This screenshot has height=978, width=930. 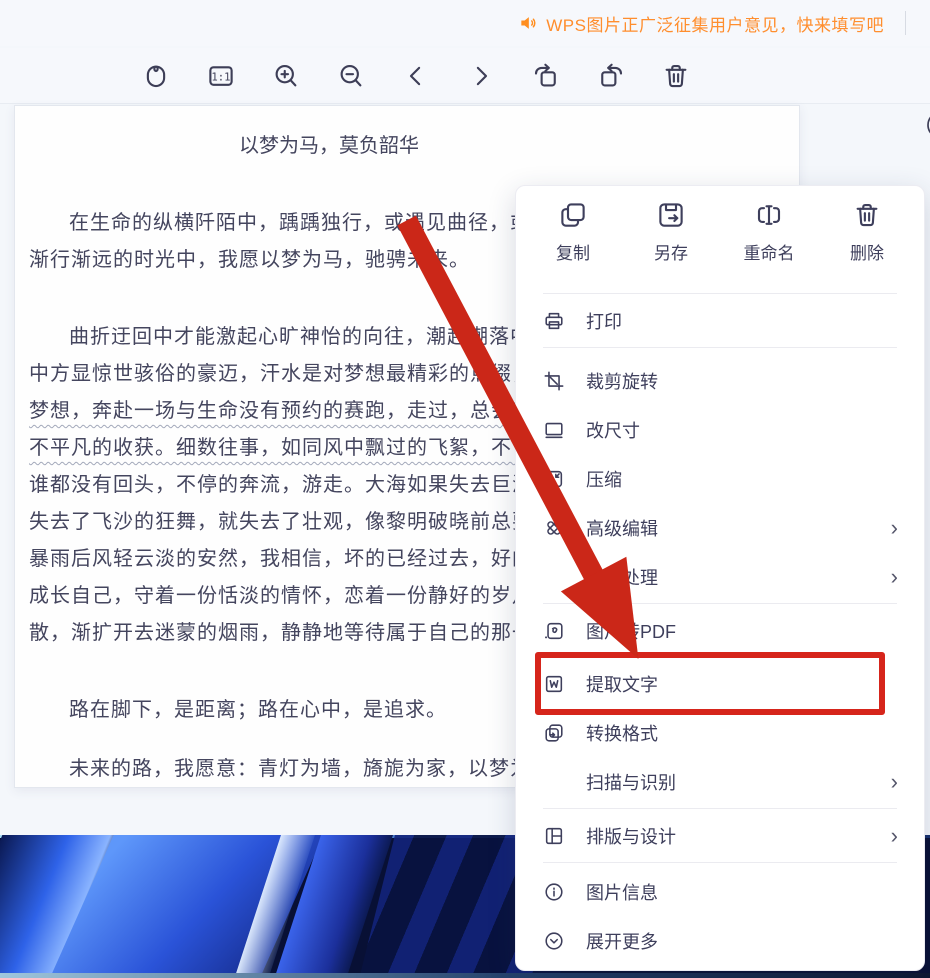 I want to click on info-icon, so click(x=554, y=892).